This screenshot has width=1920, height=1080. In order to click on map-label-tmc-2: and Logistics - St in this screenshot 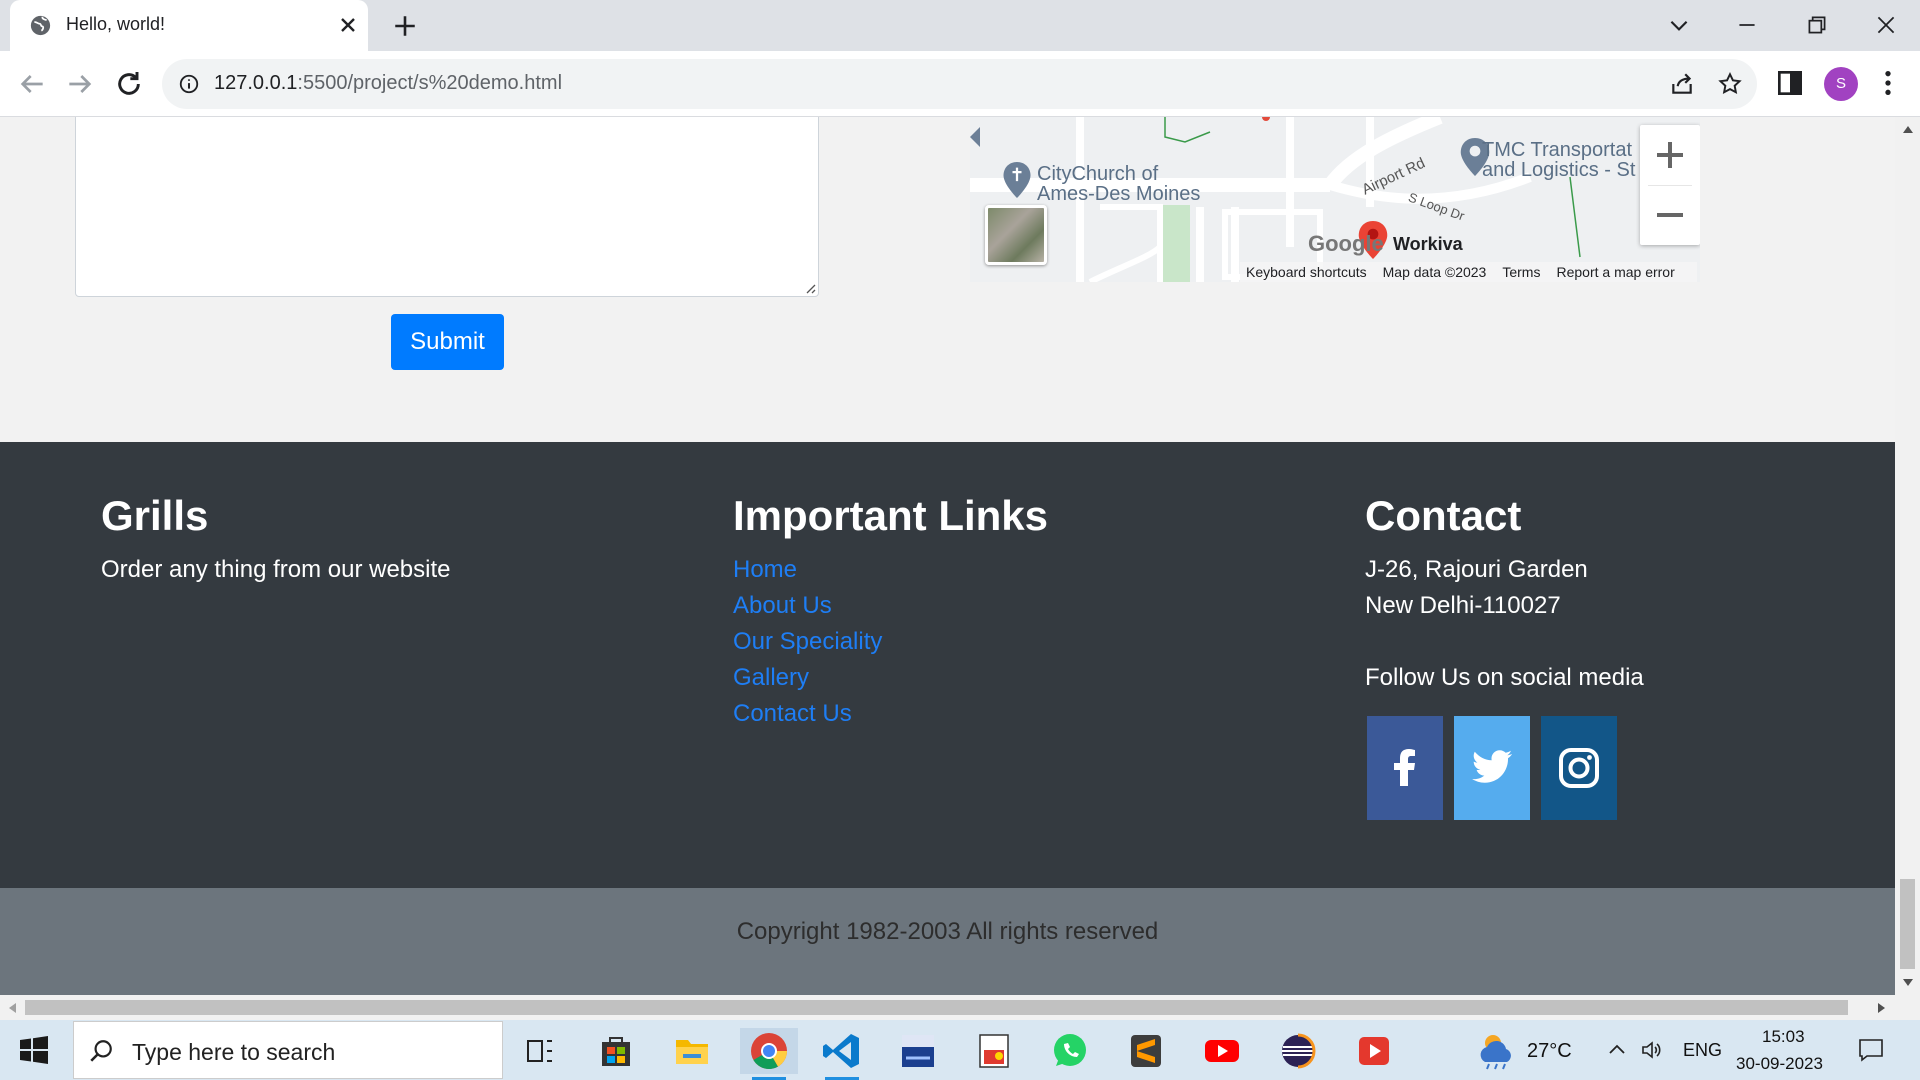, I will do `click(1558, 170)`.